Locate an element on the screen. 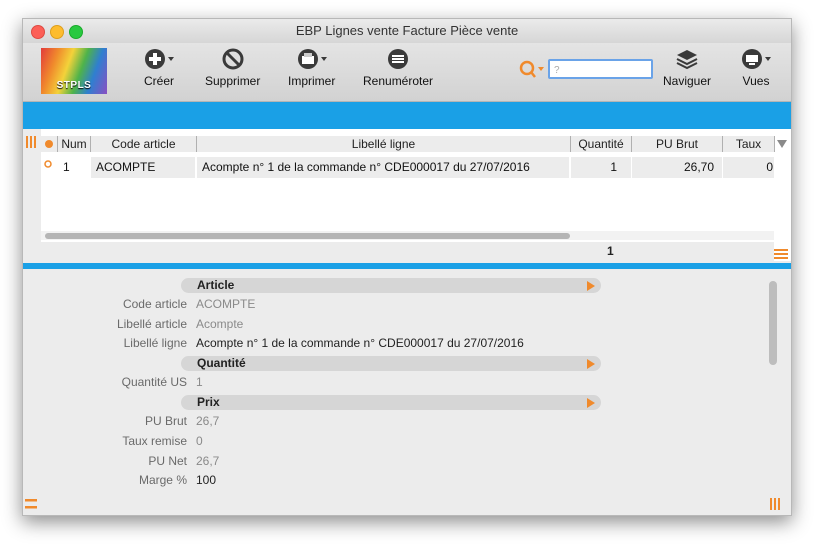 This screenshot has height=558, width=834. bottom-bar is located at coordinates (407, 504).